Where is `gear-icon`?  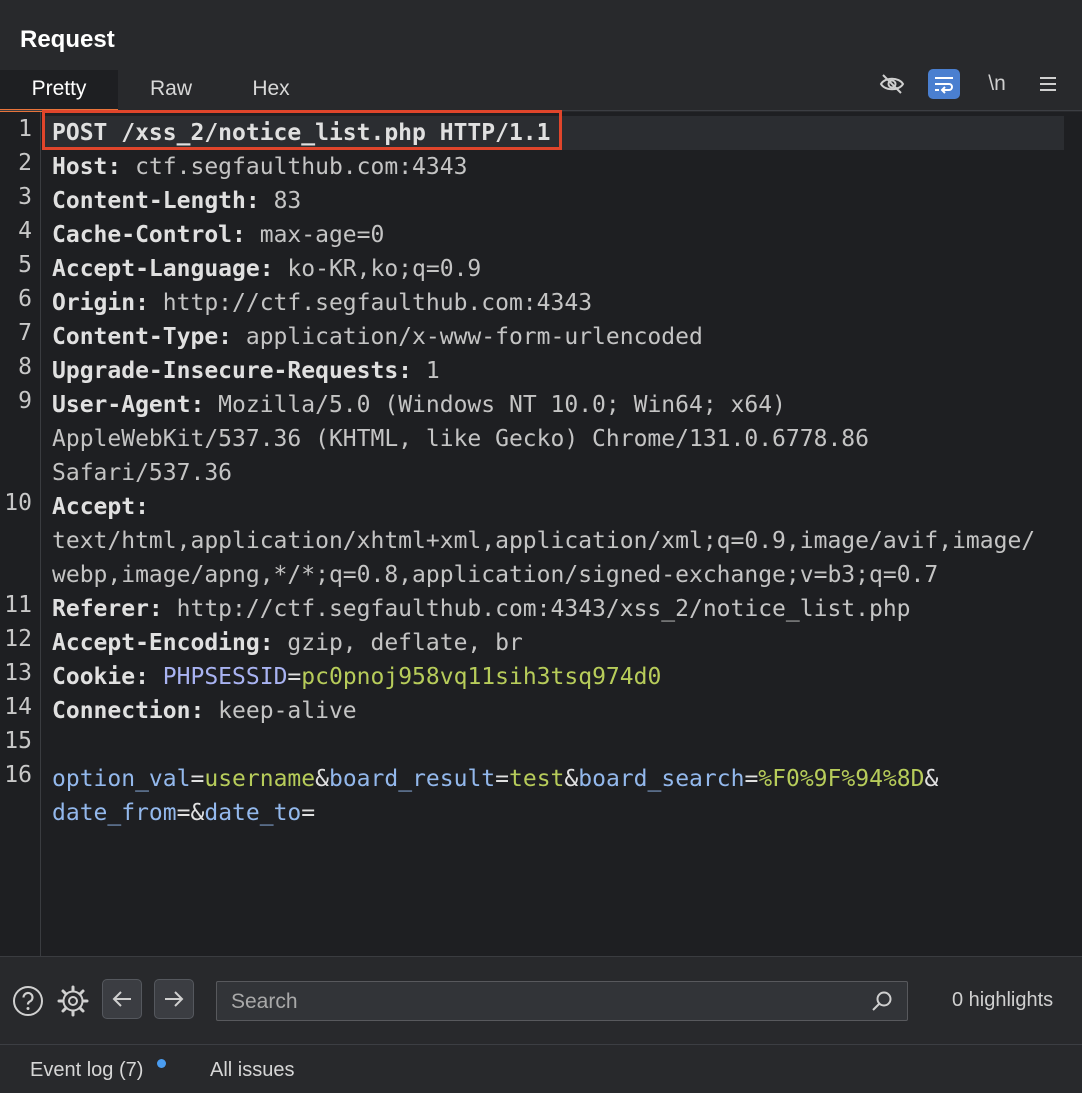
gear-icon is located at coordinates (73, 1001).